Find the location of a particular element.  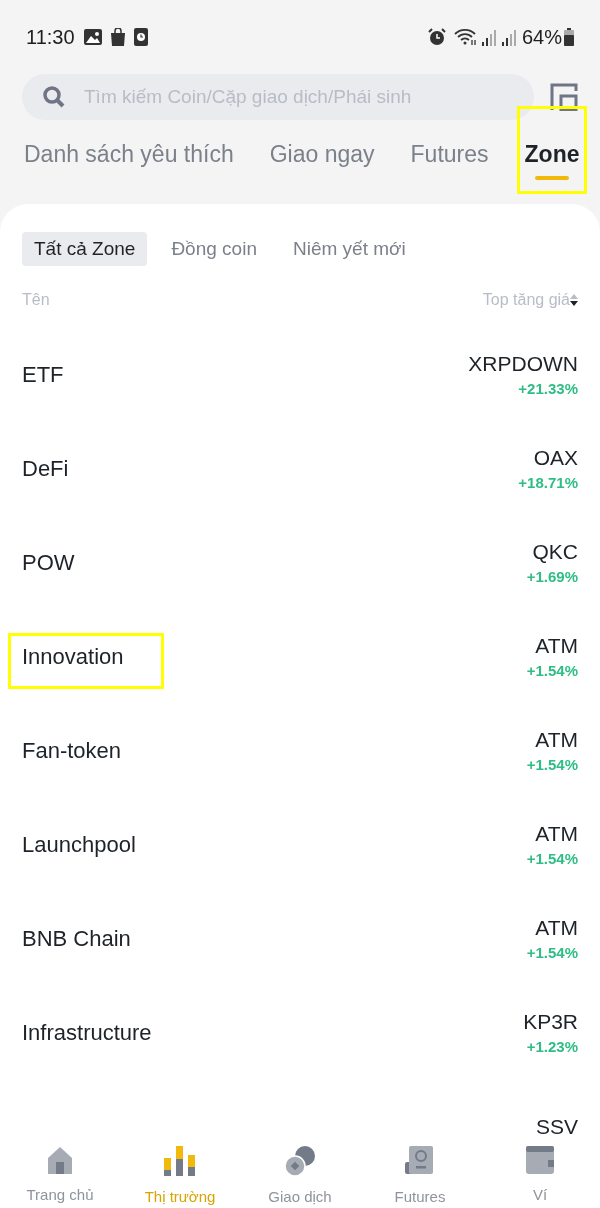

zone-name: POW is located at coordinates (48, 563).